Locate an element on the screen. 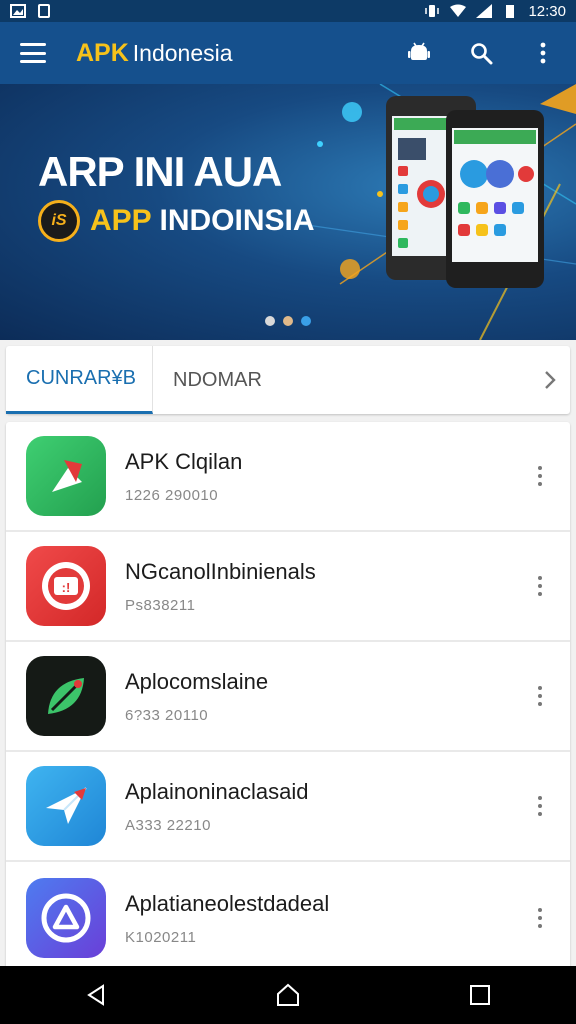  app-name: Aplocomslaine is located at coordinates (197, 681).